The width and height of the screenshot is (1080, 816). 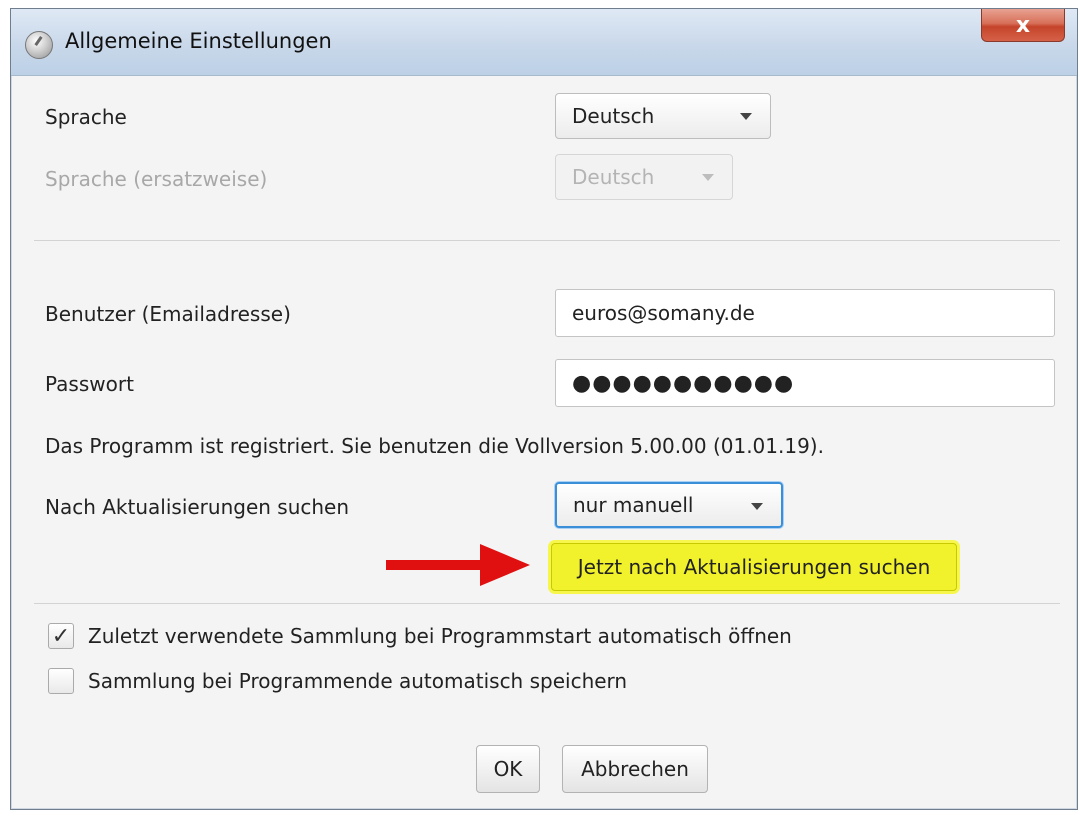 I want to click on ok-button: OK, so click(x=508, y=769).